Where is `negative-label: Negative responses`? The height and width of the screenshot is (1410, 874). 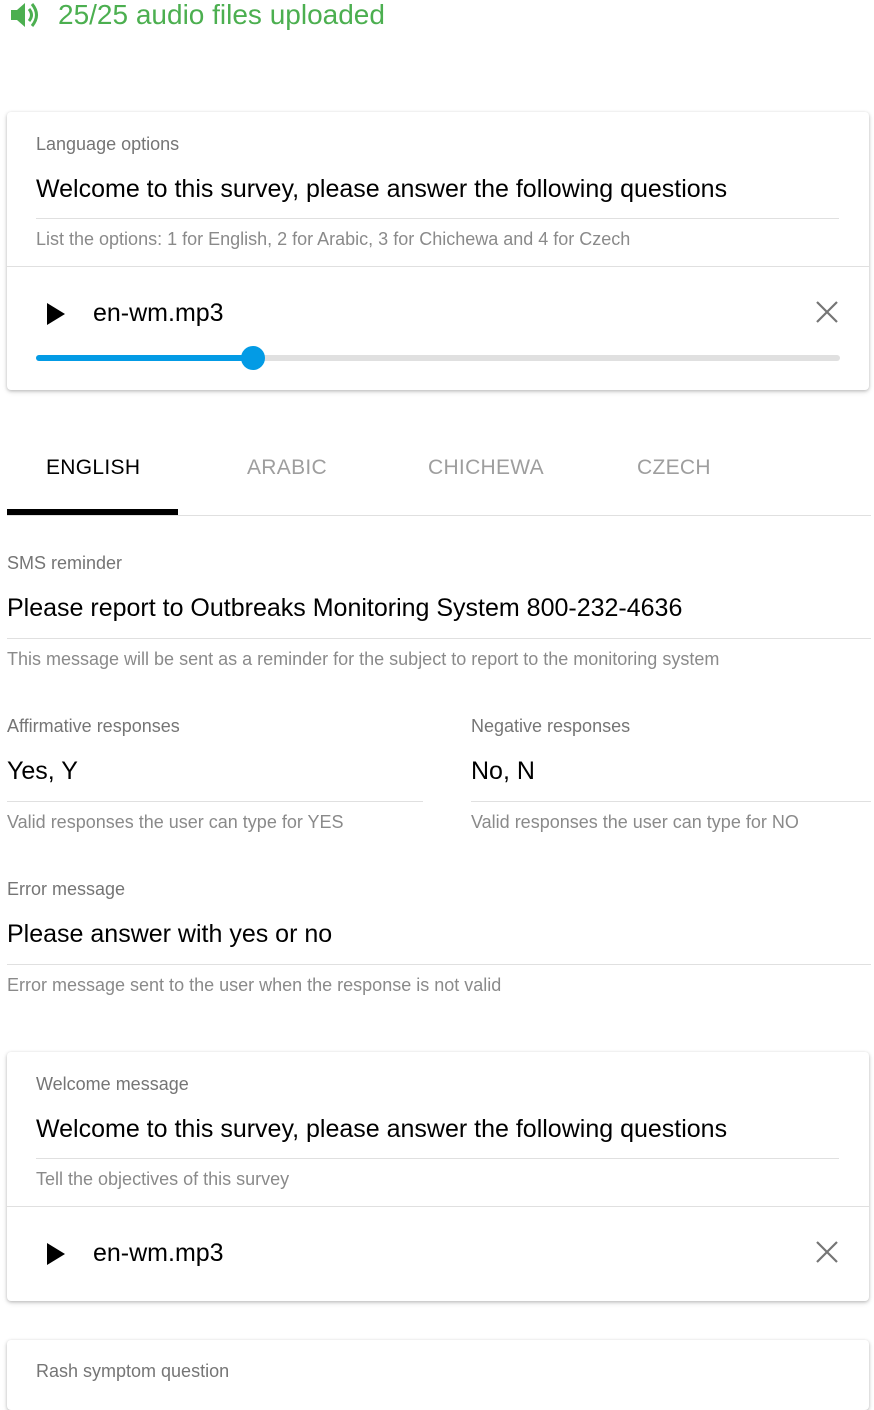 negative-label: Negative responses is located at coordinates (551, 726).